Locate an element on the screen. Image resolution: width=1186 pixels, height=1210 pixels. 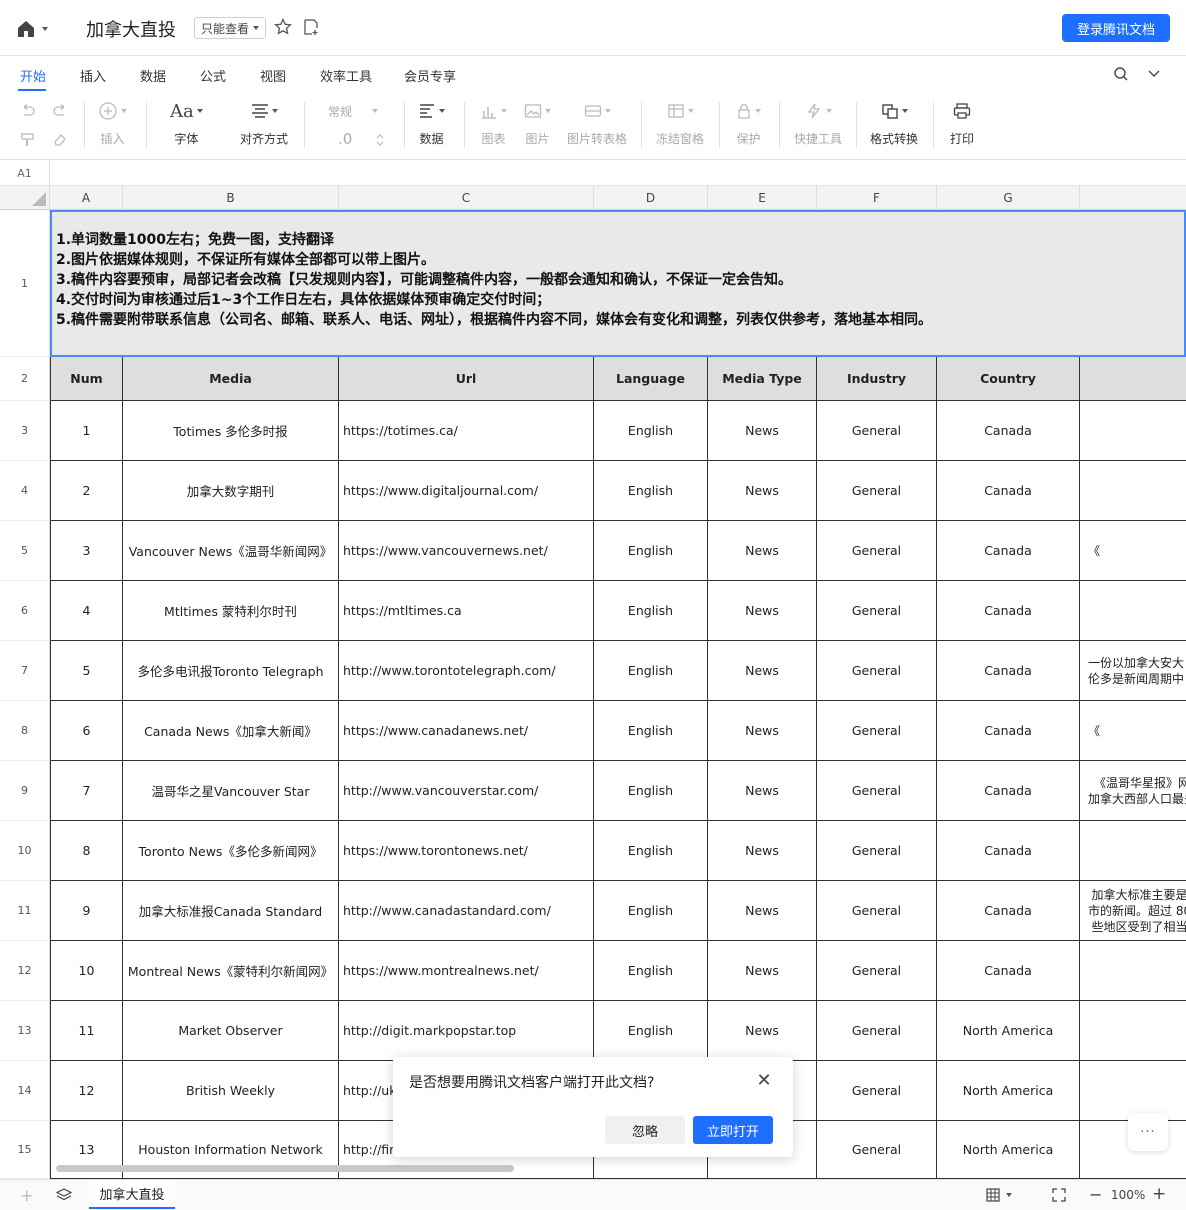
media-cell: Toronto News《多伦多新闻网》 is located at coordinates (231, 851).